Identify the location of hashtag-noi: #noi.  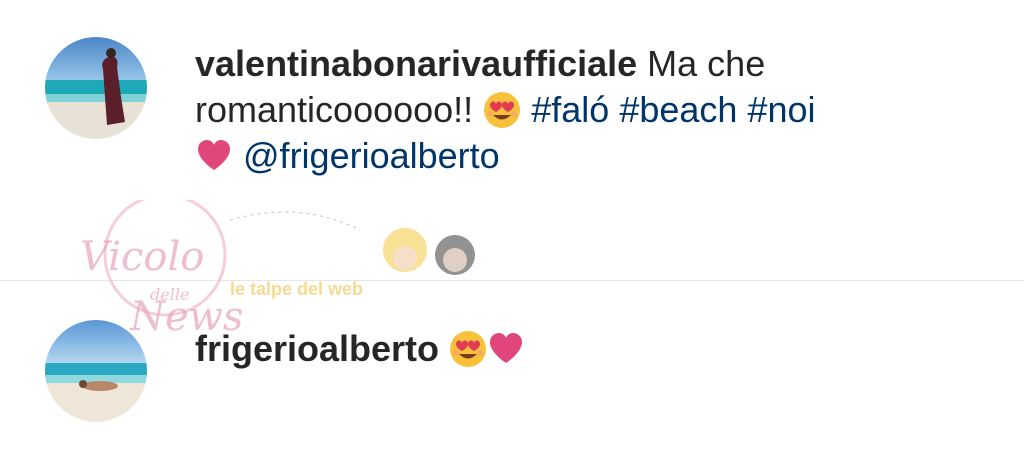
(781, 109).